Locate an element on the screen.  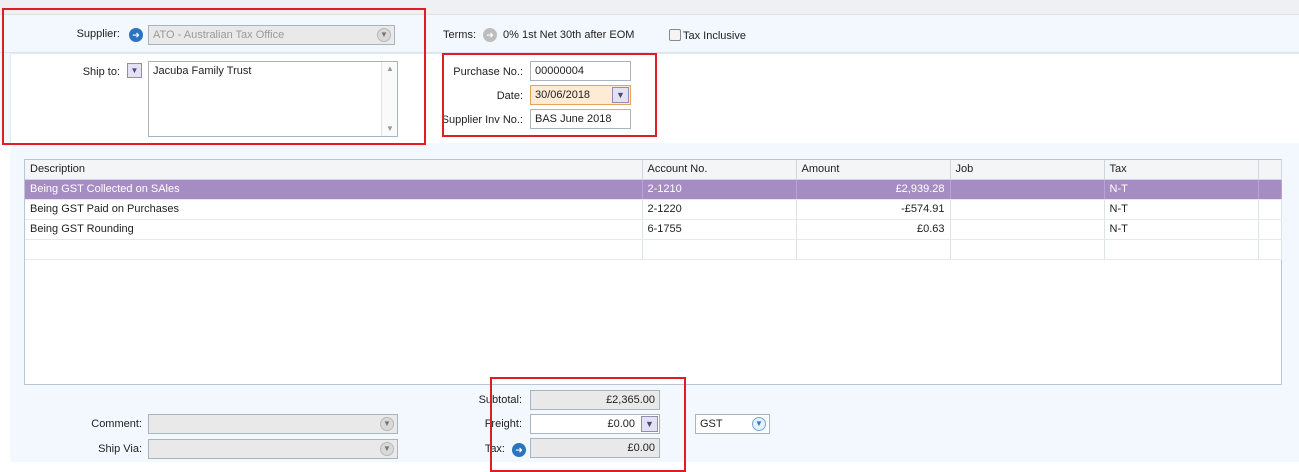
terms-label: Terms: is located at coordinates (459, 35).